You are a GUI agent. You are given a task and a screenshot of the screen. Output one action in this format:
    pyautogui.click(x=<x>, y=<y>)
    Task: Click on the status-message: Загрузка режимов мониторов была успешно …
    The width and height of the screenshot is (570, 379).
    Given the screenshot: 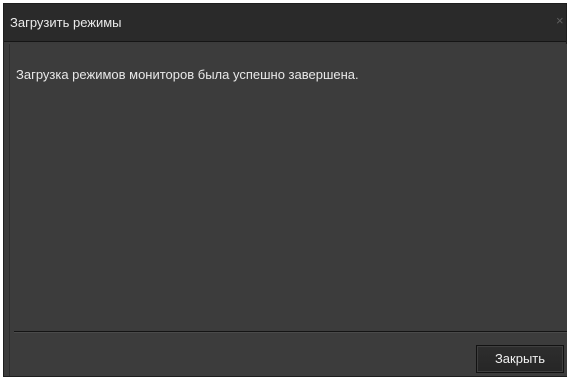 What is the action you would take?
    pyautogui.click(x=187, y=74)
    